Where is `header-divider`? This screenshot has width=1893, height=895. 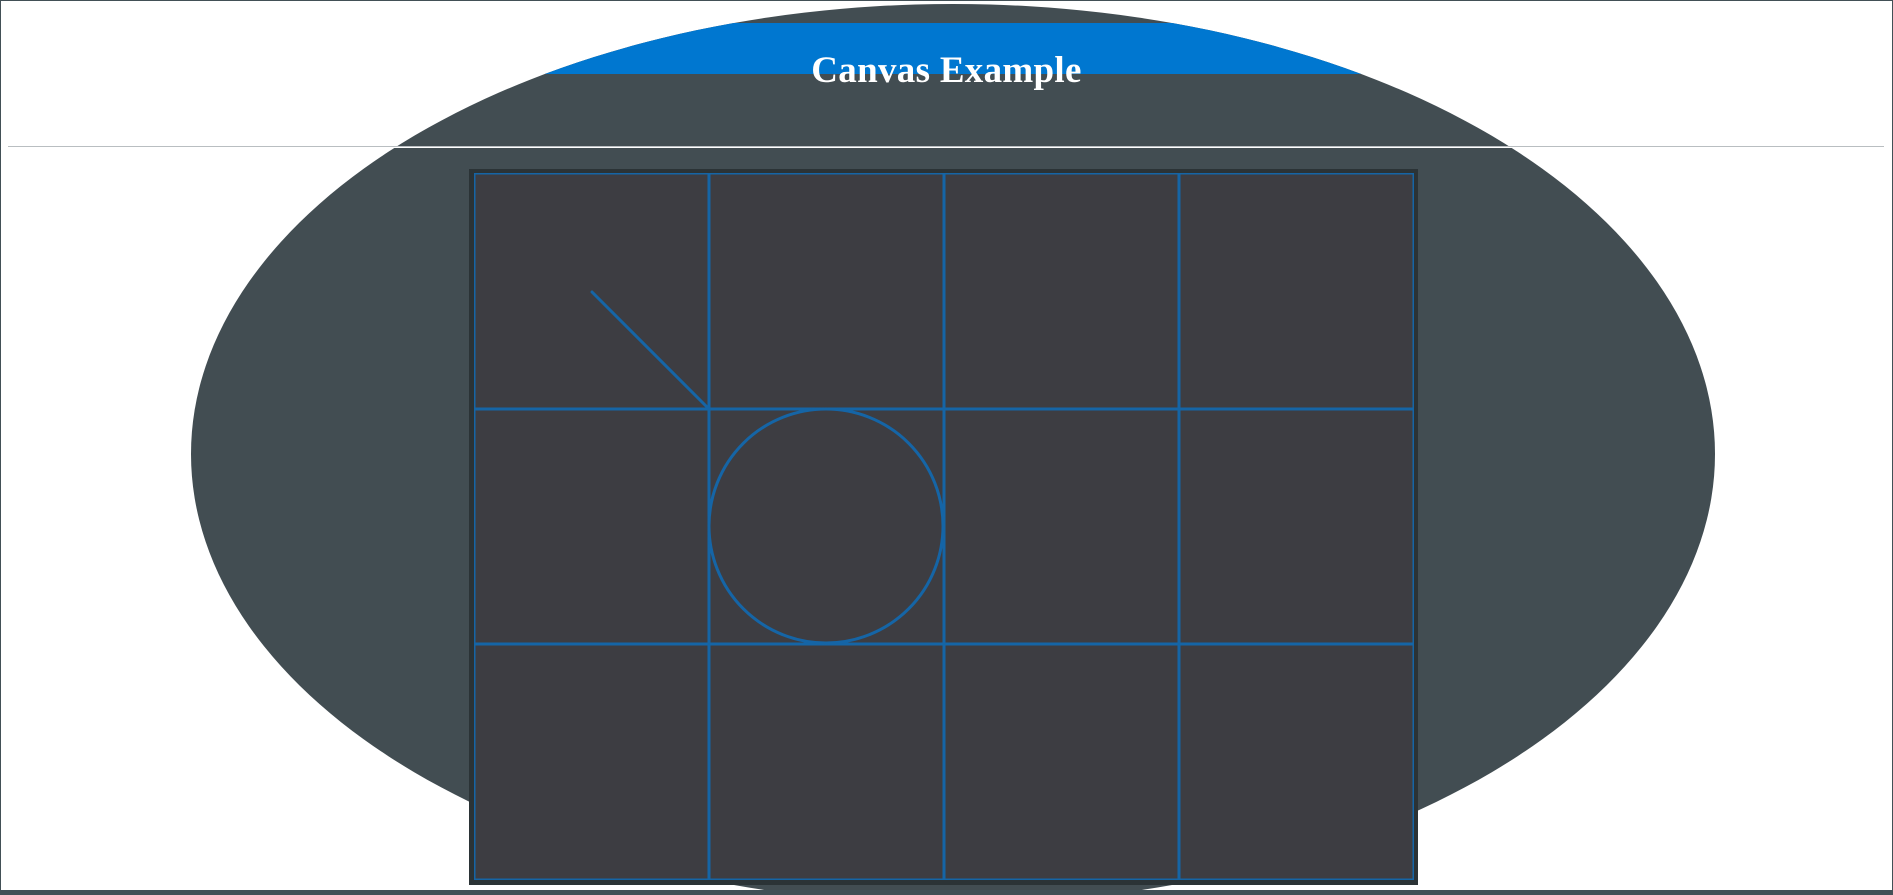
header-divider is located at coordinates (946, 147).